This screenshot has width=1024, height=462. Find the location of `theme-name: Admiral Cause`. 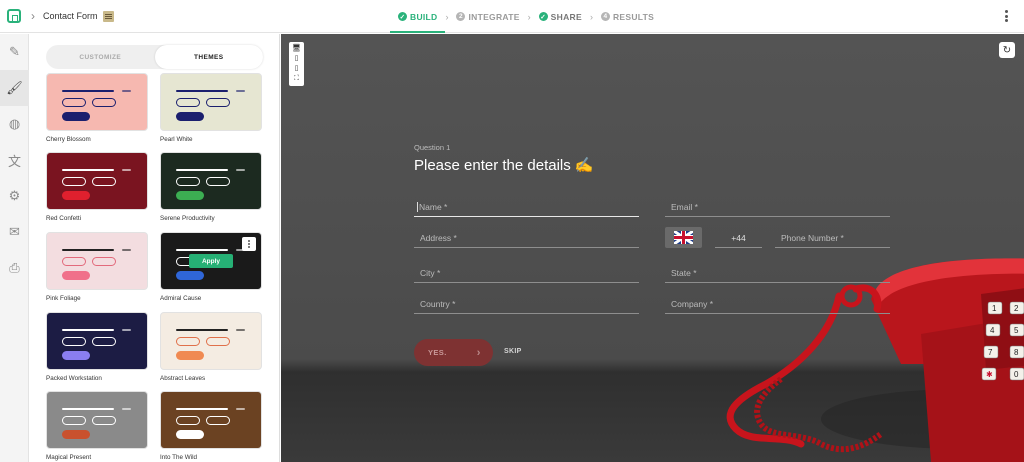

theme-name: Admiral Cause is located at coordinates (181, 298).